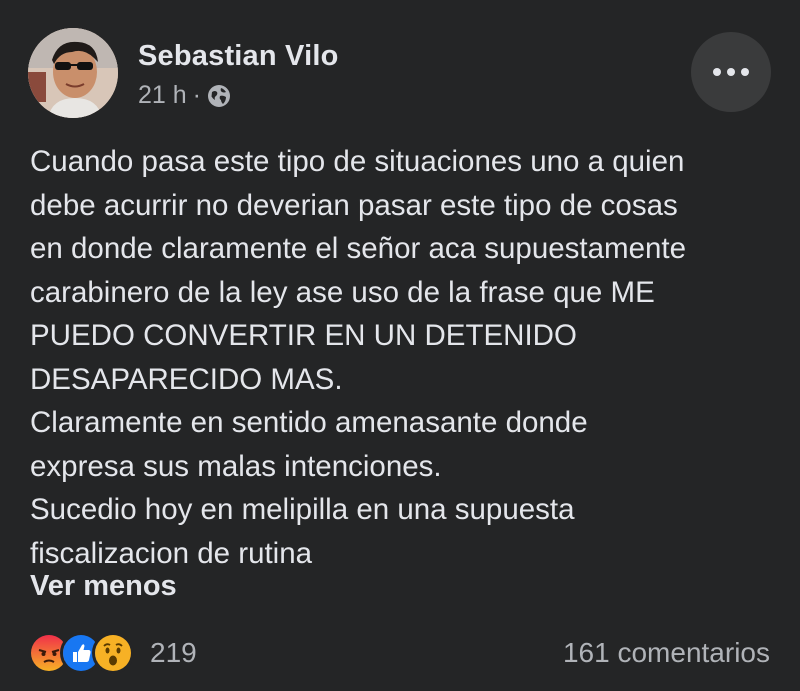  What do you see at coordinates (219, 96) in the screenshot?
I see `globe-icon` at bounding box center [219, 96].